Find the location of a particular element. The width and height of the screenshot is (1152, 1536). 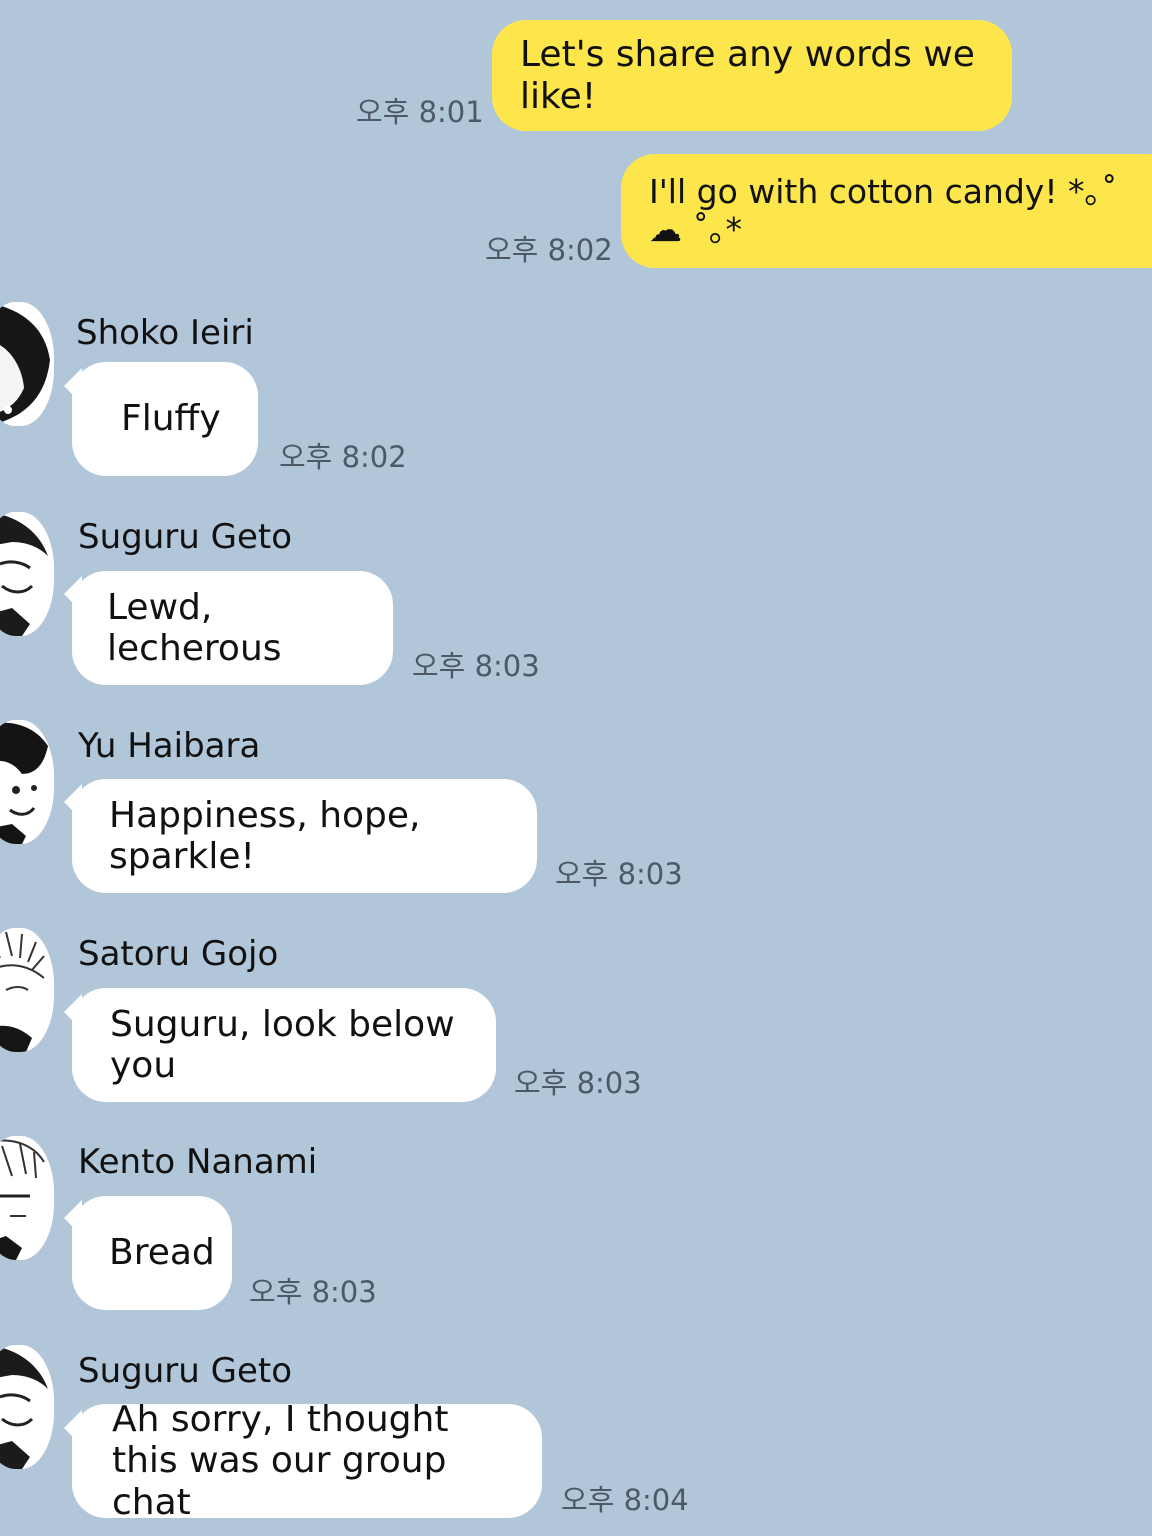

their-message-bubble: Fluffy is located at coordinates (165, 419).